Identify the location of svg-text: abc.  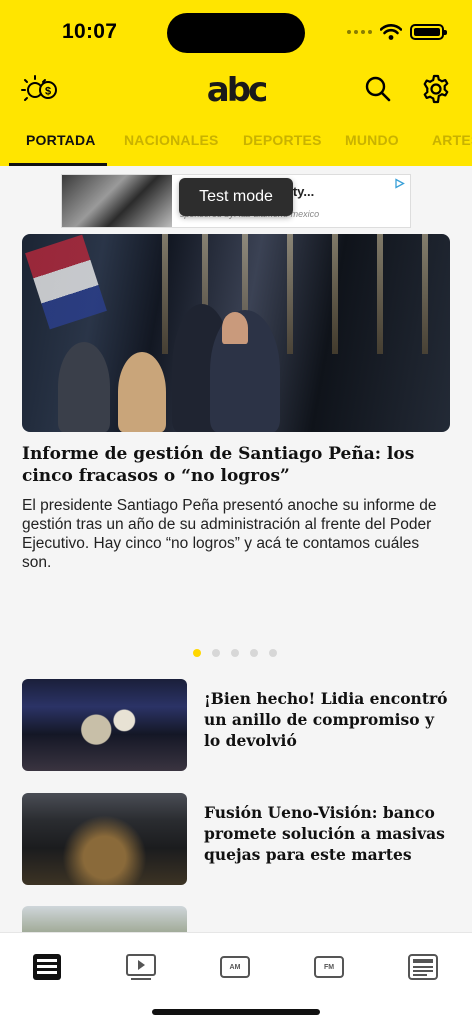
(236, 90).